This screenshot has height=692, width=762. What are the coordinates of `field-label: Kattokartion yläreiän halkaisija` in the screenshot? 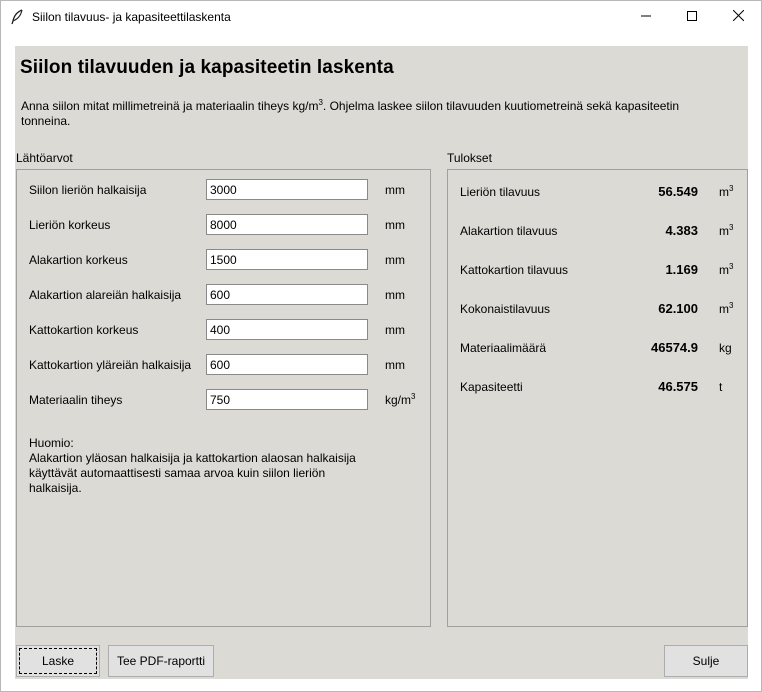 It's located at (110, 365).